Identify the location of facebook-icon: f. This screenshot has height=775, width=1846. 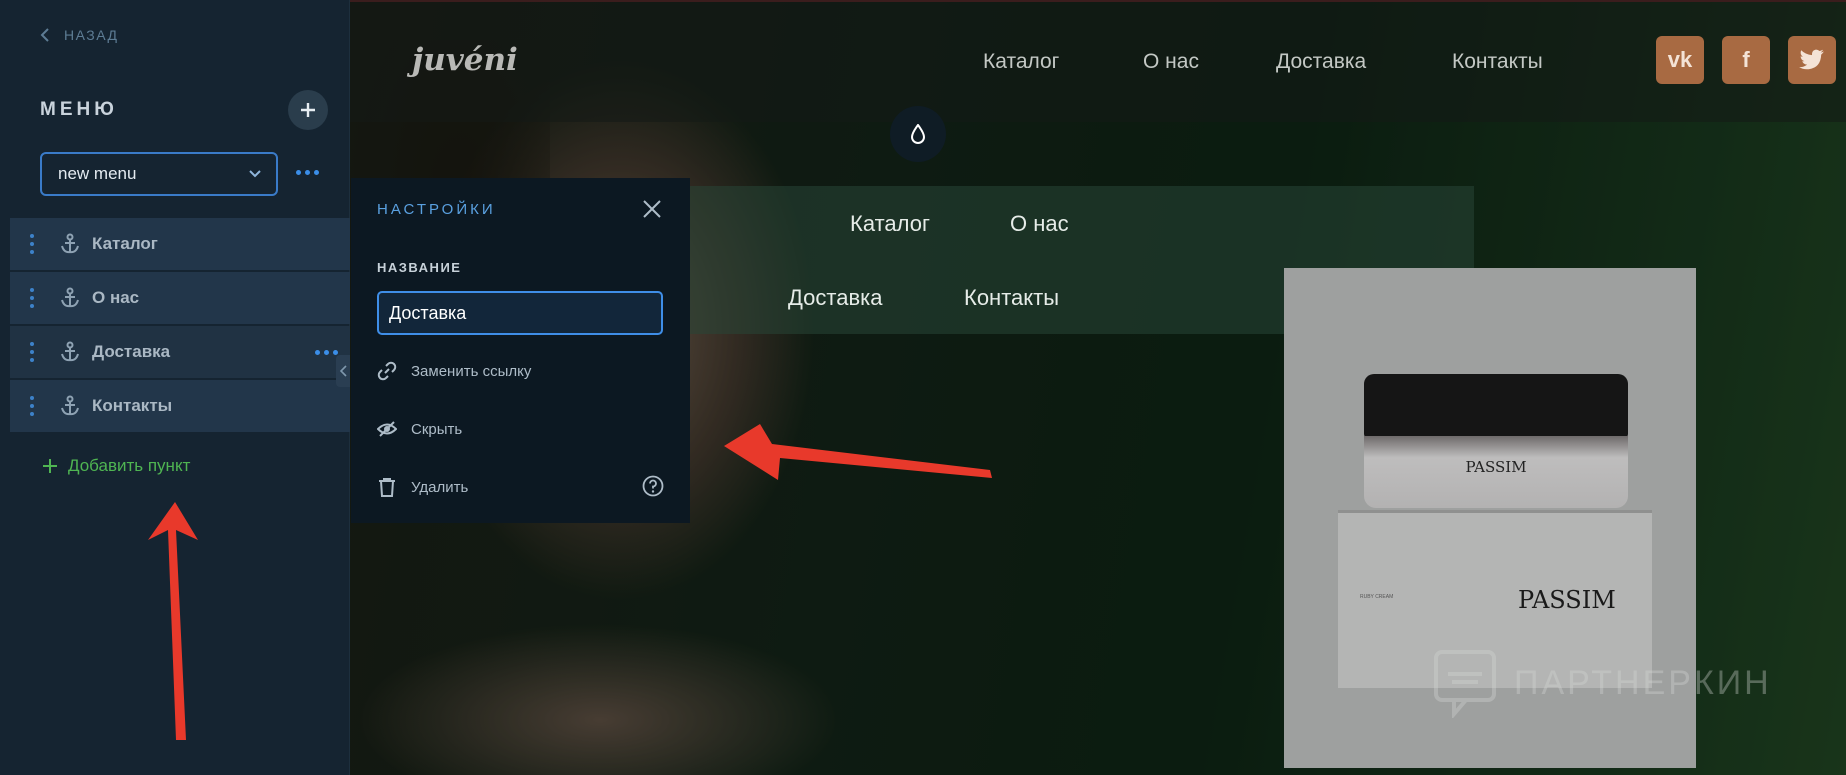
(1746, 59).